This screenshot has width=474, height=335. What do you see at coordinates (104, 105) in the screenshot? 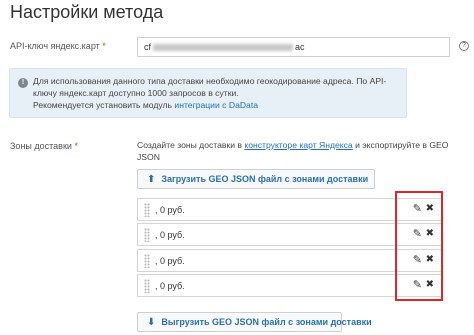
I see `info-reco-text: Рекомендуется установить модуль` at bounding box center [104, 105].